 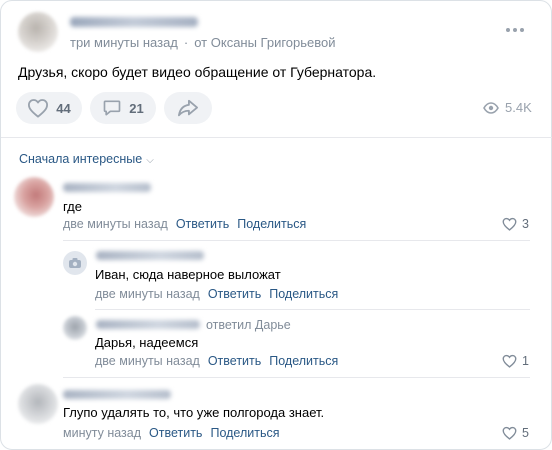 What do you see at coordinates (75, 263) in the screenshot?
I see `camera-placeholder-icon` at bounding box center [75, 263].